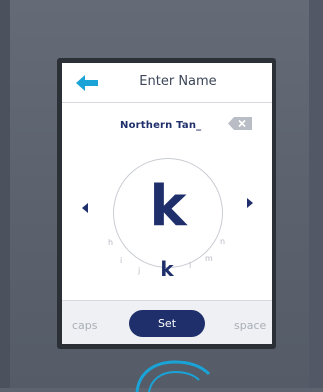 This screenshot has width=323, height=392. I want to click on ring-letter-m: m, so click(209, 258).